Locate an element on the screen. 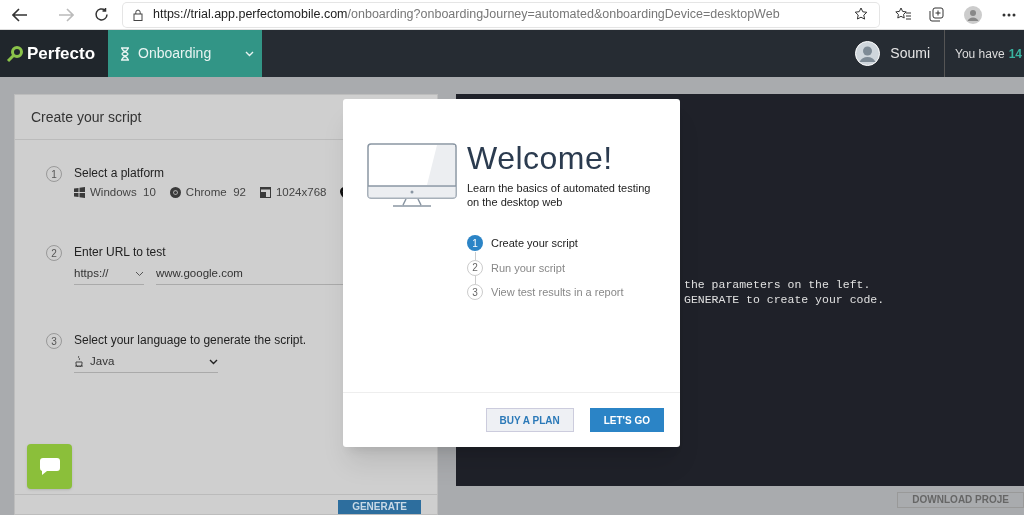  trial-label: You have is located at coordinates (980, 54).